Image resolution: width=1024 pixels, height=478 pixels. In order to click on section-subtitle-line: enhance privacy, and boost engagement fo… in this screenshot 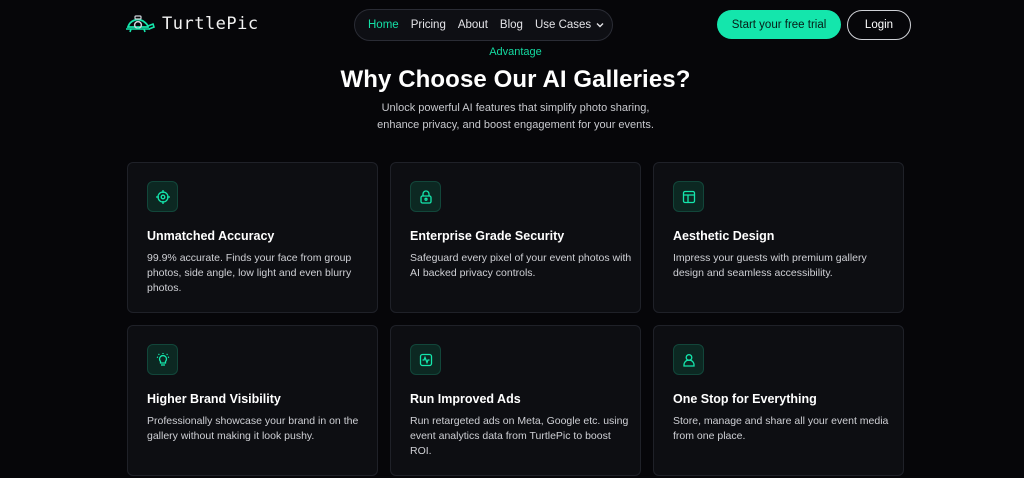, I will do `click(515, 125)`.